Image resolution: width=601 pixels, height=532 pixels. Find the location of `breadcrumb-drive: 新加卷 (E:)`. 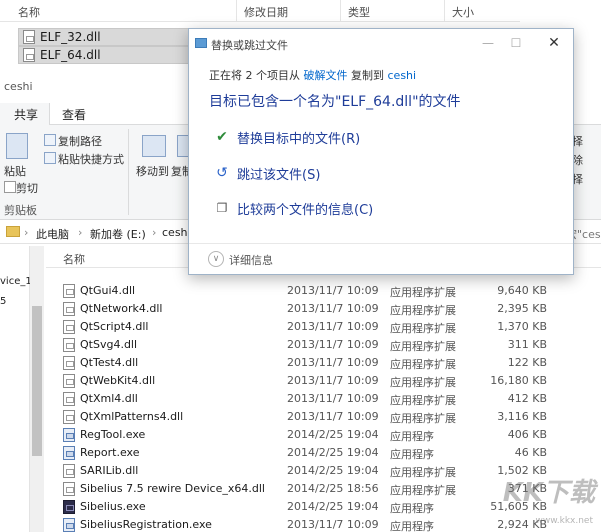

breadcrumb-drive: 新加卷 (E:) is located at coordinates (118, 234).